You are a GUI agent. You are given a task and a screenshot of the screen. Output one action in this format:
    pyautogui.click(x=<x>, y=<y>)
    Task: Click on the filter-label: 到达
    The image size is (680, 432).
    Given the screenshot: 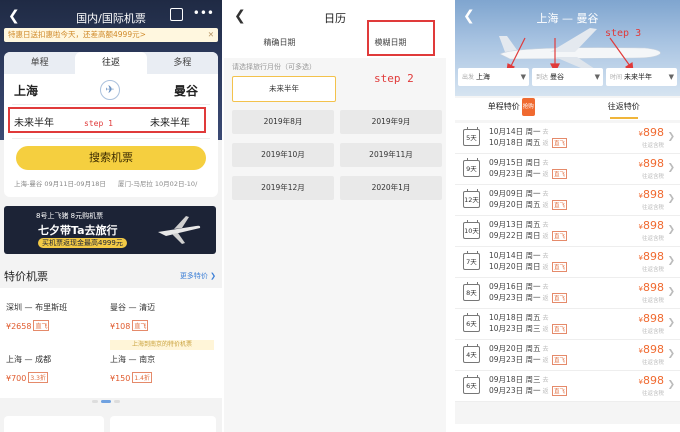 What is the action you would take?
    pyautogui.click(x=542, y=77)
    